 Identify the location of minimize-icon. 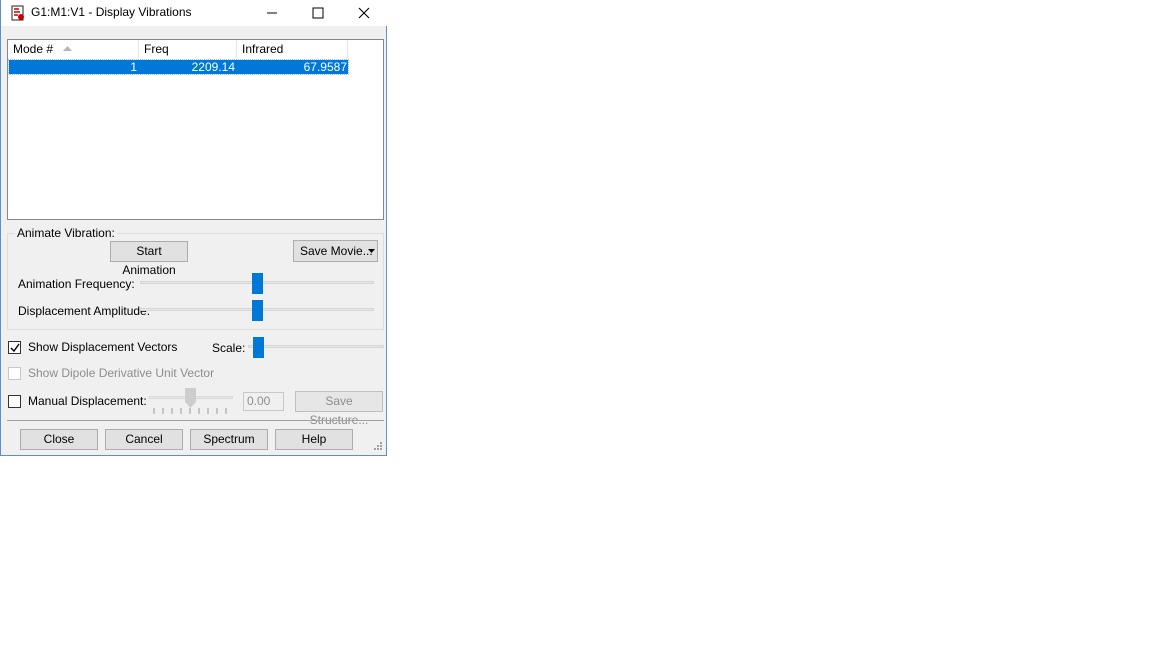
(272, 13).